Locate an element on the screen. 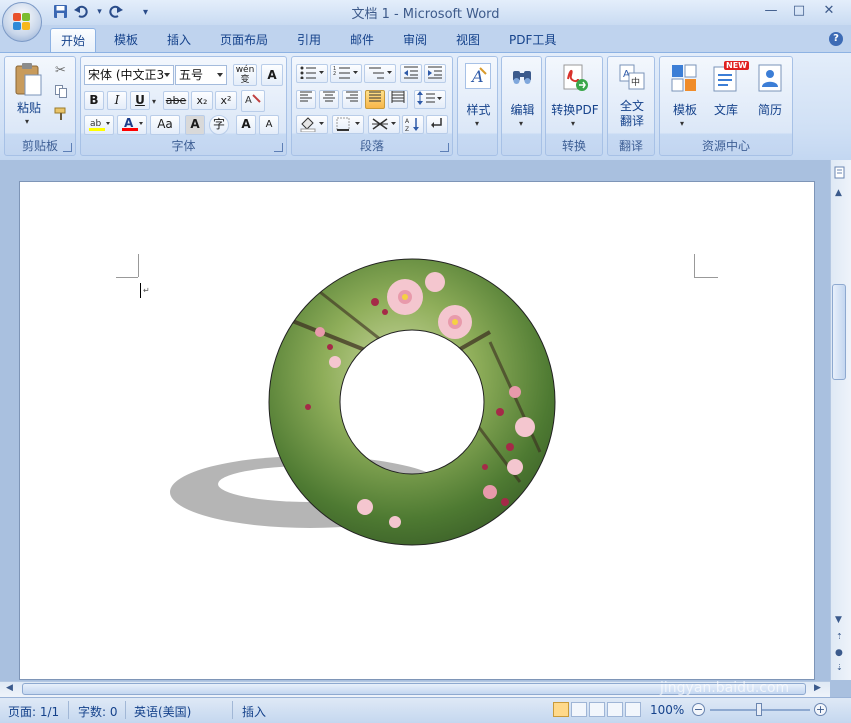 This screenshot has height=723, width=851. vertical-scroll-thumb is located at coordinates (839, 332).